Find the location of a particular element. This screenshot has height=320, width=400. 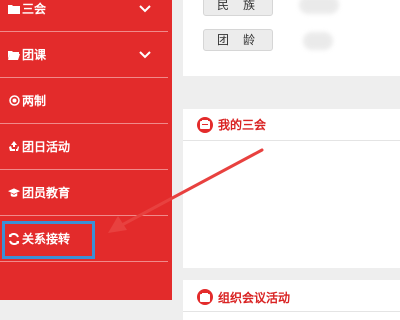

sidebar-item-label: 团日活动 is located at coordinates (46, 147).